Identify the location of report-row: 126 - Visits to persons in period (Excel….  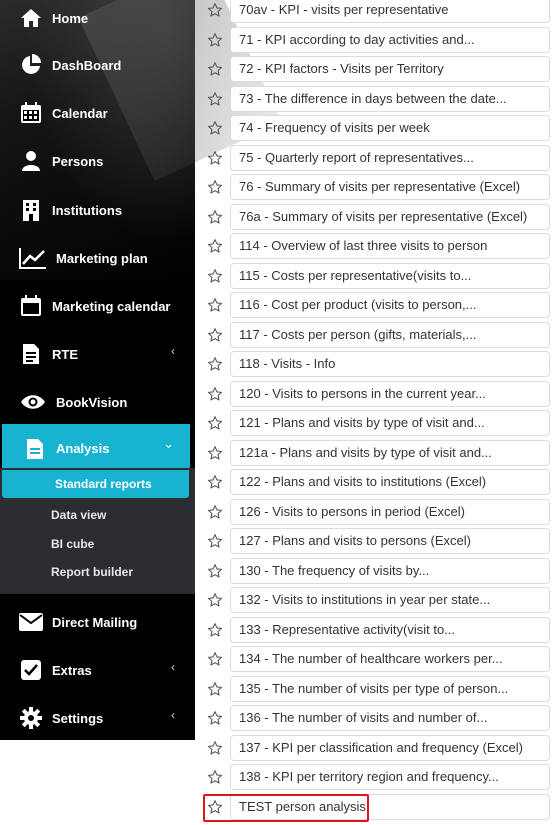
(375, 512).